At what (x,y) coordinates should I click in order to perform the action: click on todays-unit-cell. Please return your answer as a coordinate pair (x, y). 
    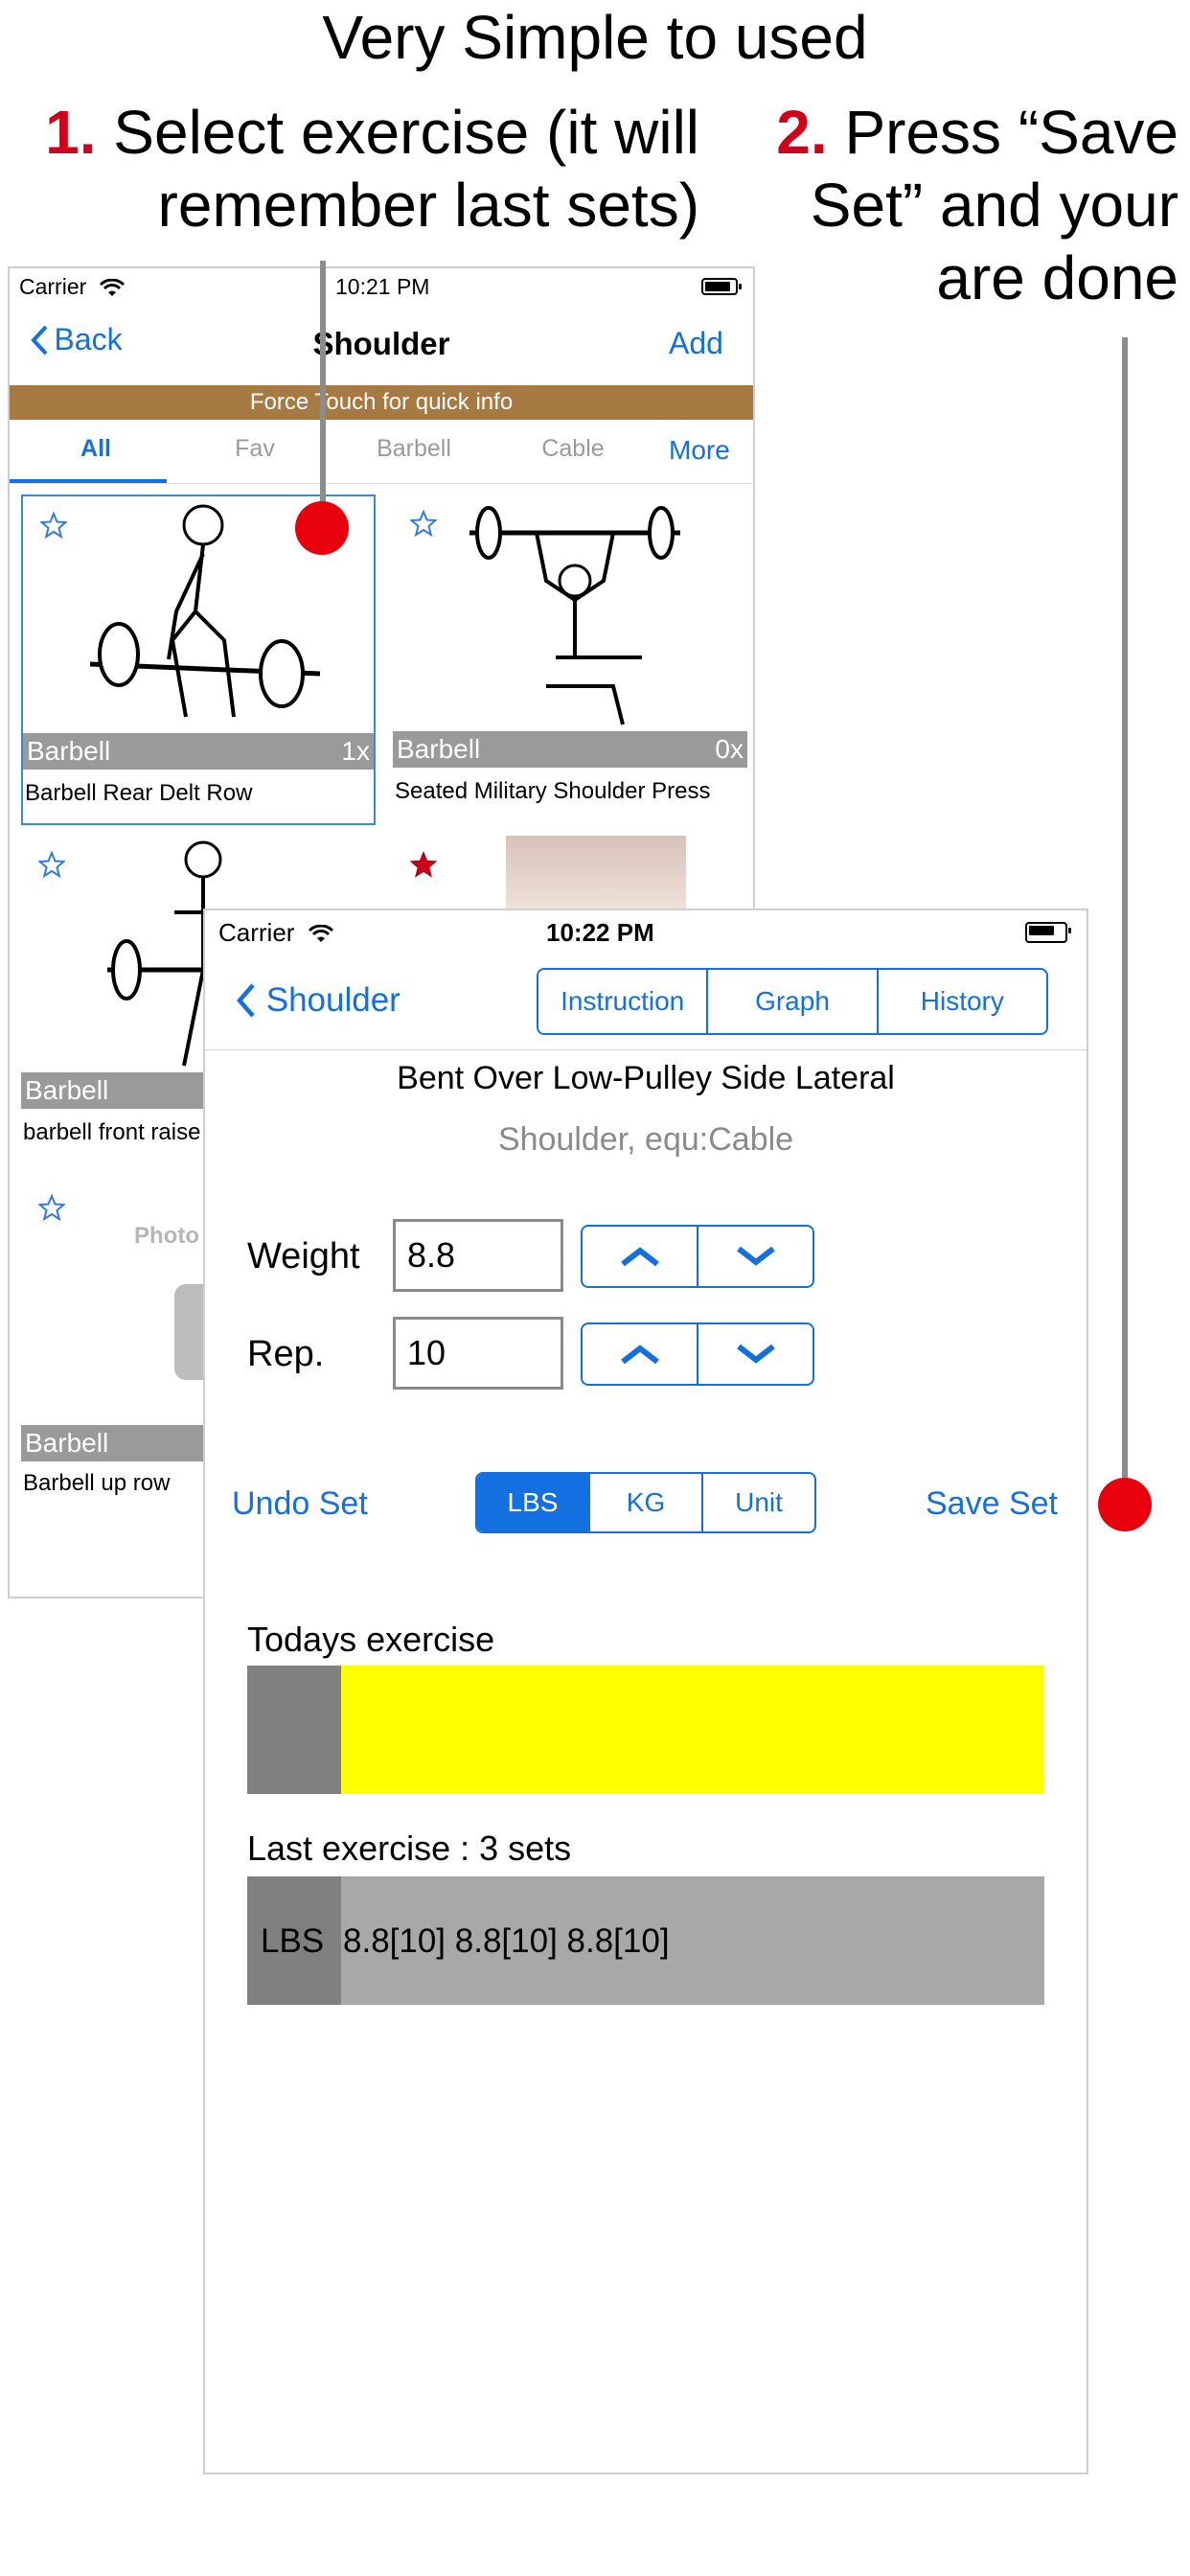
    Looking at the image, I should click on (294, 1730).